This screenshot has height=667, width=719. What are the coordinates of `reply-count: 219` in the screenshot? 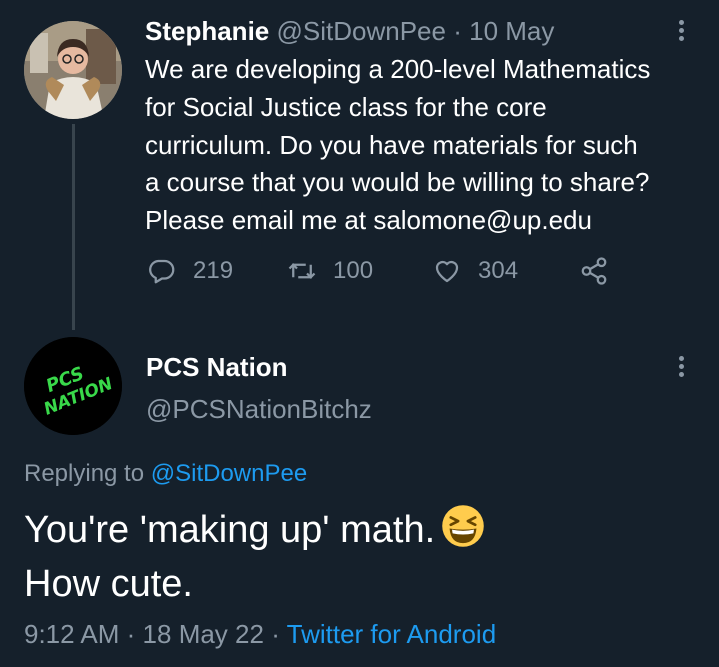 It's located at (213, 270).